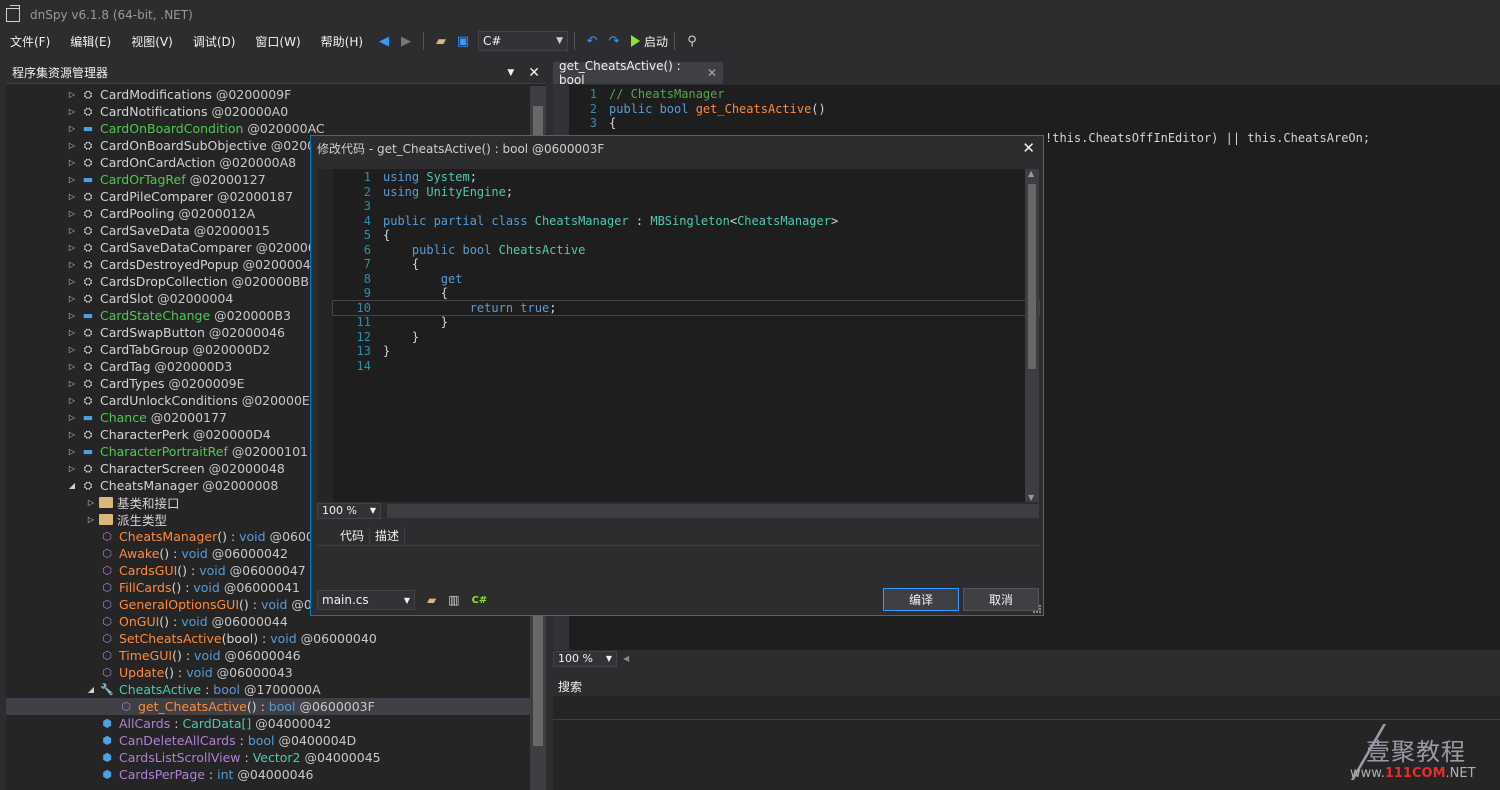 Image resolution: width=1500 pixels, height=790 pixels. What do you see at coordinates (268, 740) in the screenshot?
I see `tree-item: ⬢ CanDeleteAllCards : bool @0400004D` at bounding box center [268, 740].